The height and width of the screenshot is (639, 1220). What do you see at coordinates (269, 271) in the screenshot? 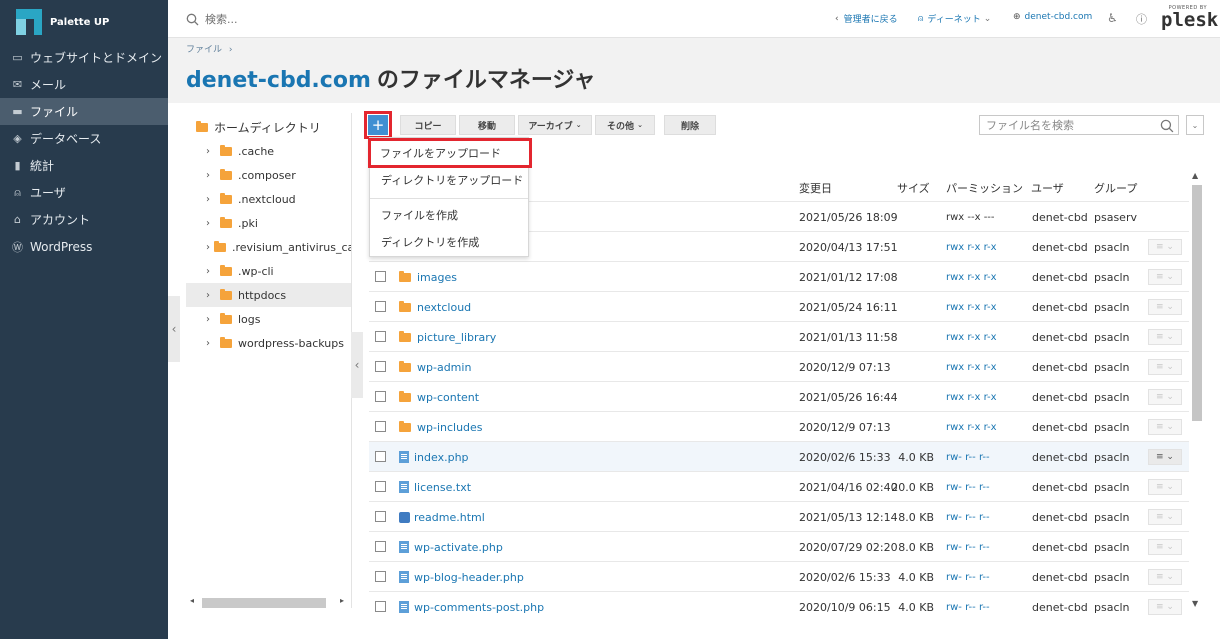
I see `tree-item: › .wp-cli` at bounding box center [269, 271].